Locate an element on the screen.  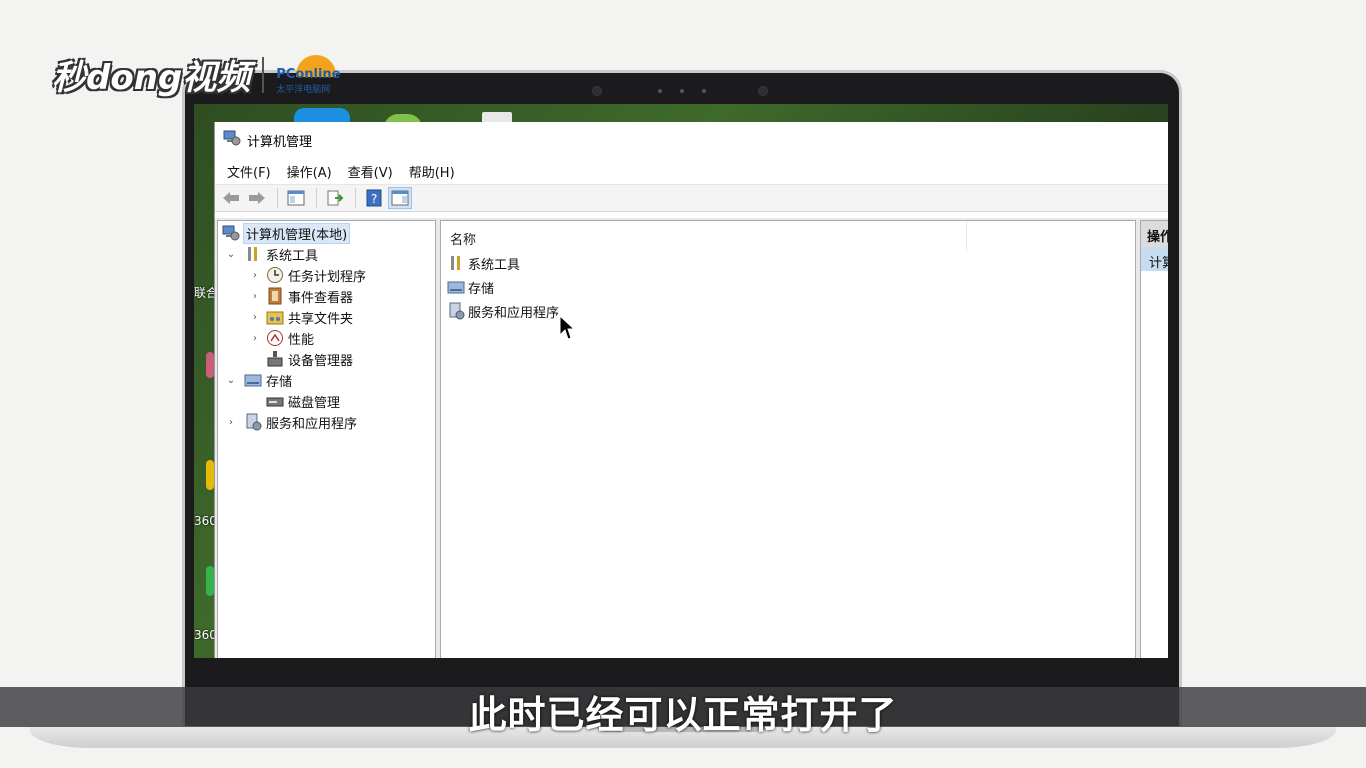
tree-item-shared-folders: › 共享文件夹 is located at coordinates (300, 317).